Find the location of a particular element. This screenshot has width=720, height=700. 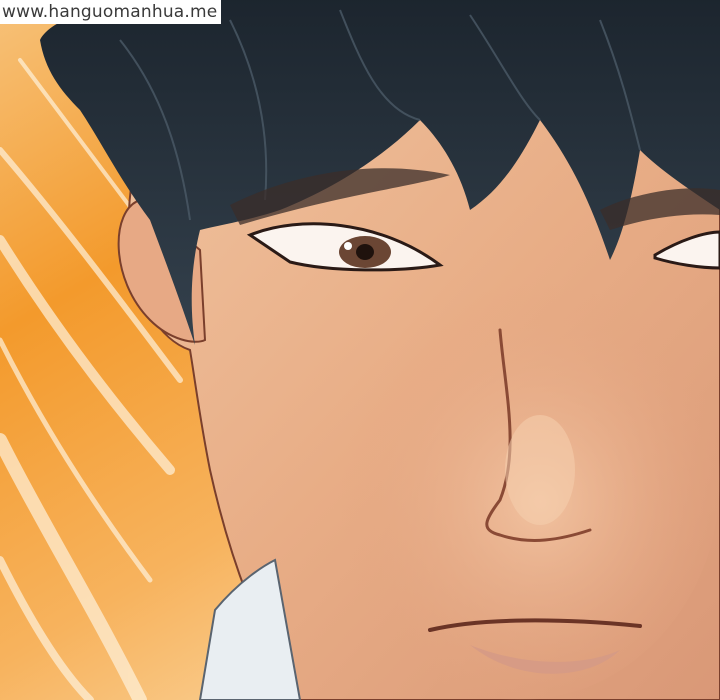

nose-highlight is located at coordinates (540, 470).